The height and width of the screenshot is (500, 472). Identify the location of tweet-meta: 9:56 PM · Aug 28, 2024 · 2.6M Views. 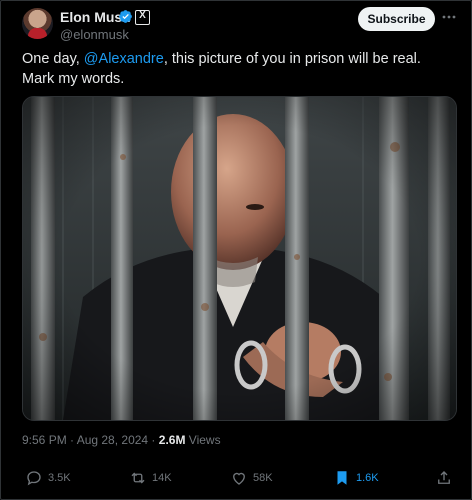
(121, 440).